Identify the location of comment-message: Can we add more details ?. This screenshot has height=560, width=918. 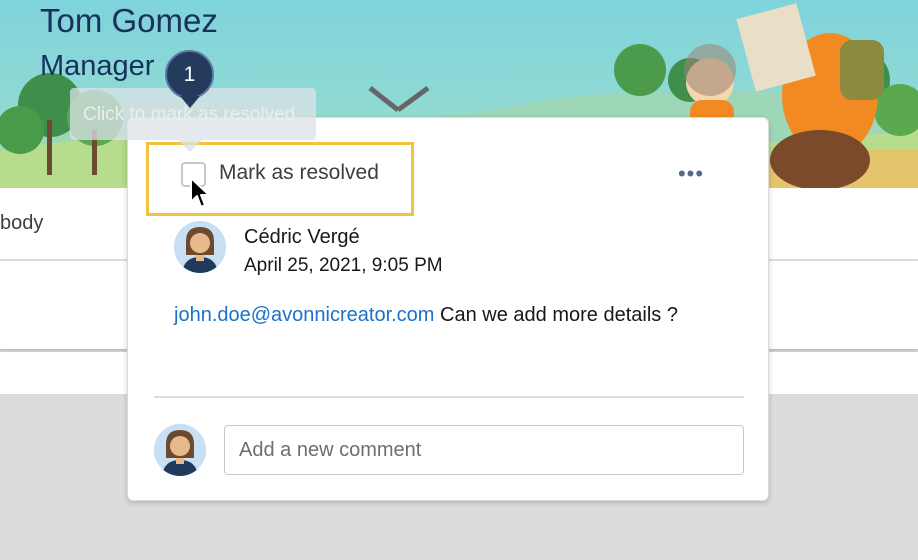
(556, 315).